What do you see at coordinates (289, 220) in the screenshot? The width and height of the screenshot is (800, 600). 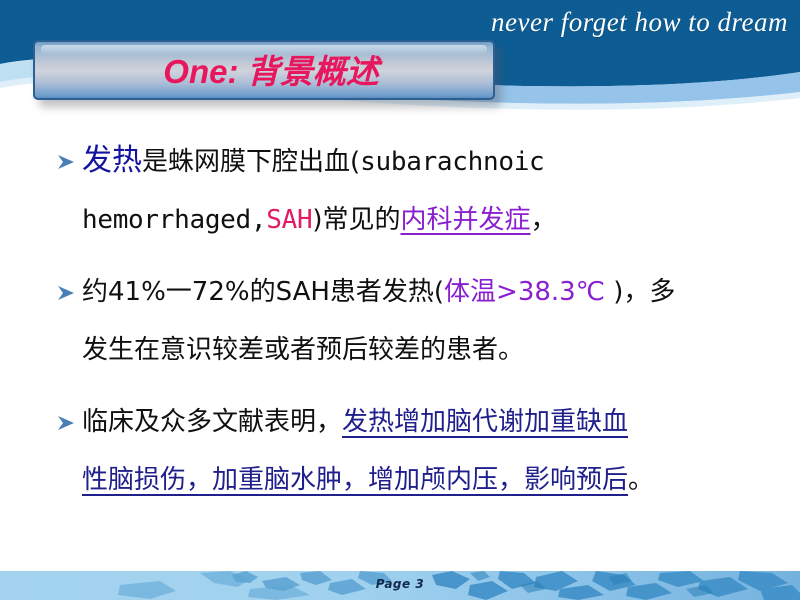 I see `bullet-seg-sah: SAH` at bounding box center [289, 220].